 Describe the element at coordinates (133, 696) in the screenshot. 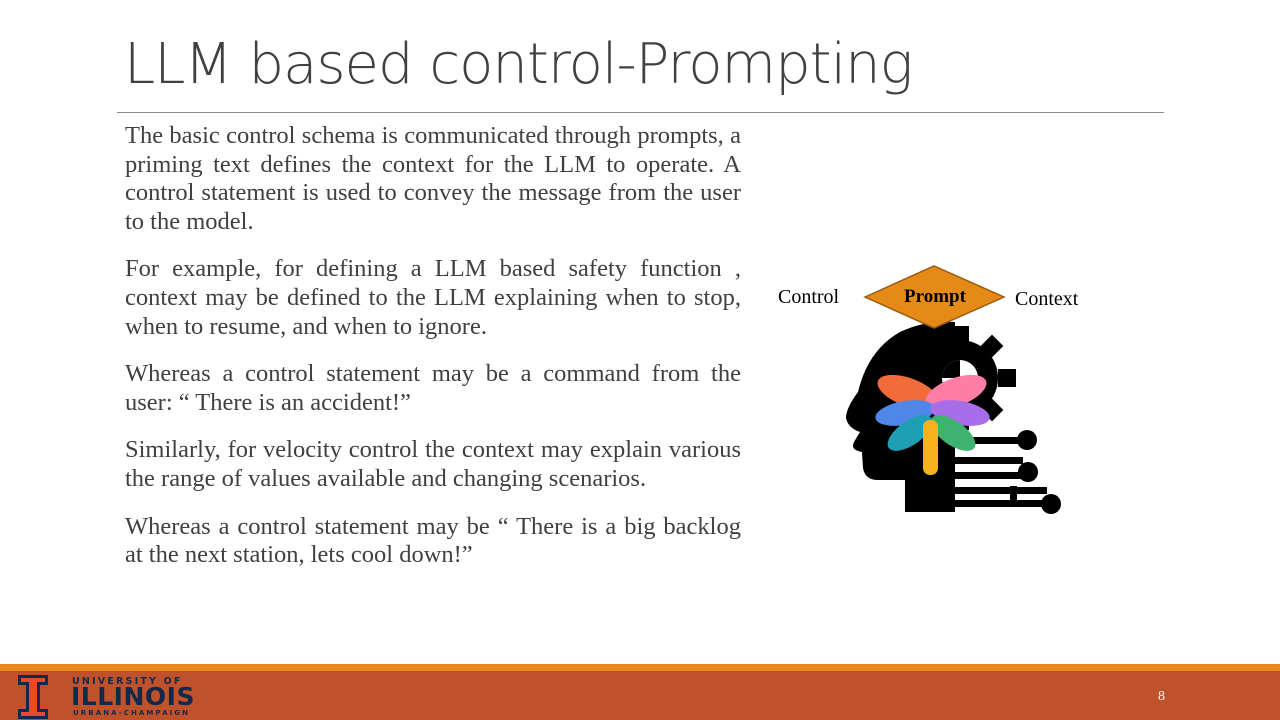

I see `logo-illinois: ILLINOIS` at that location.